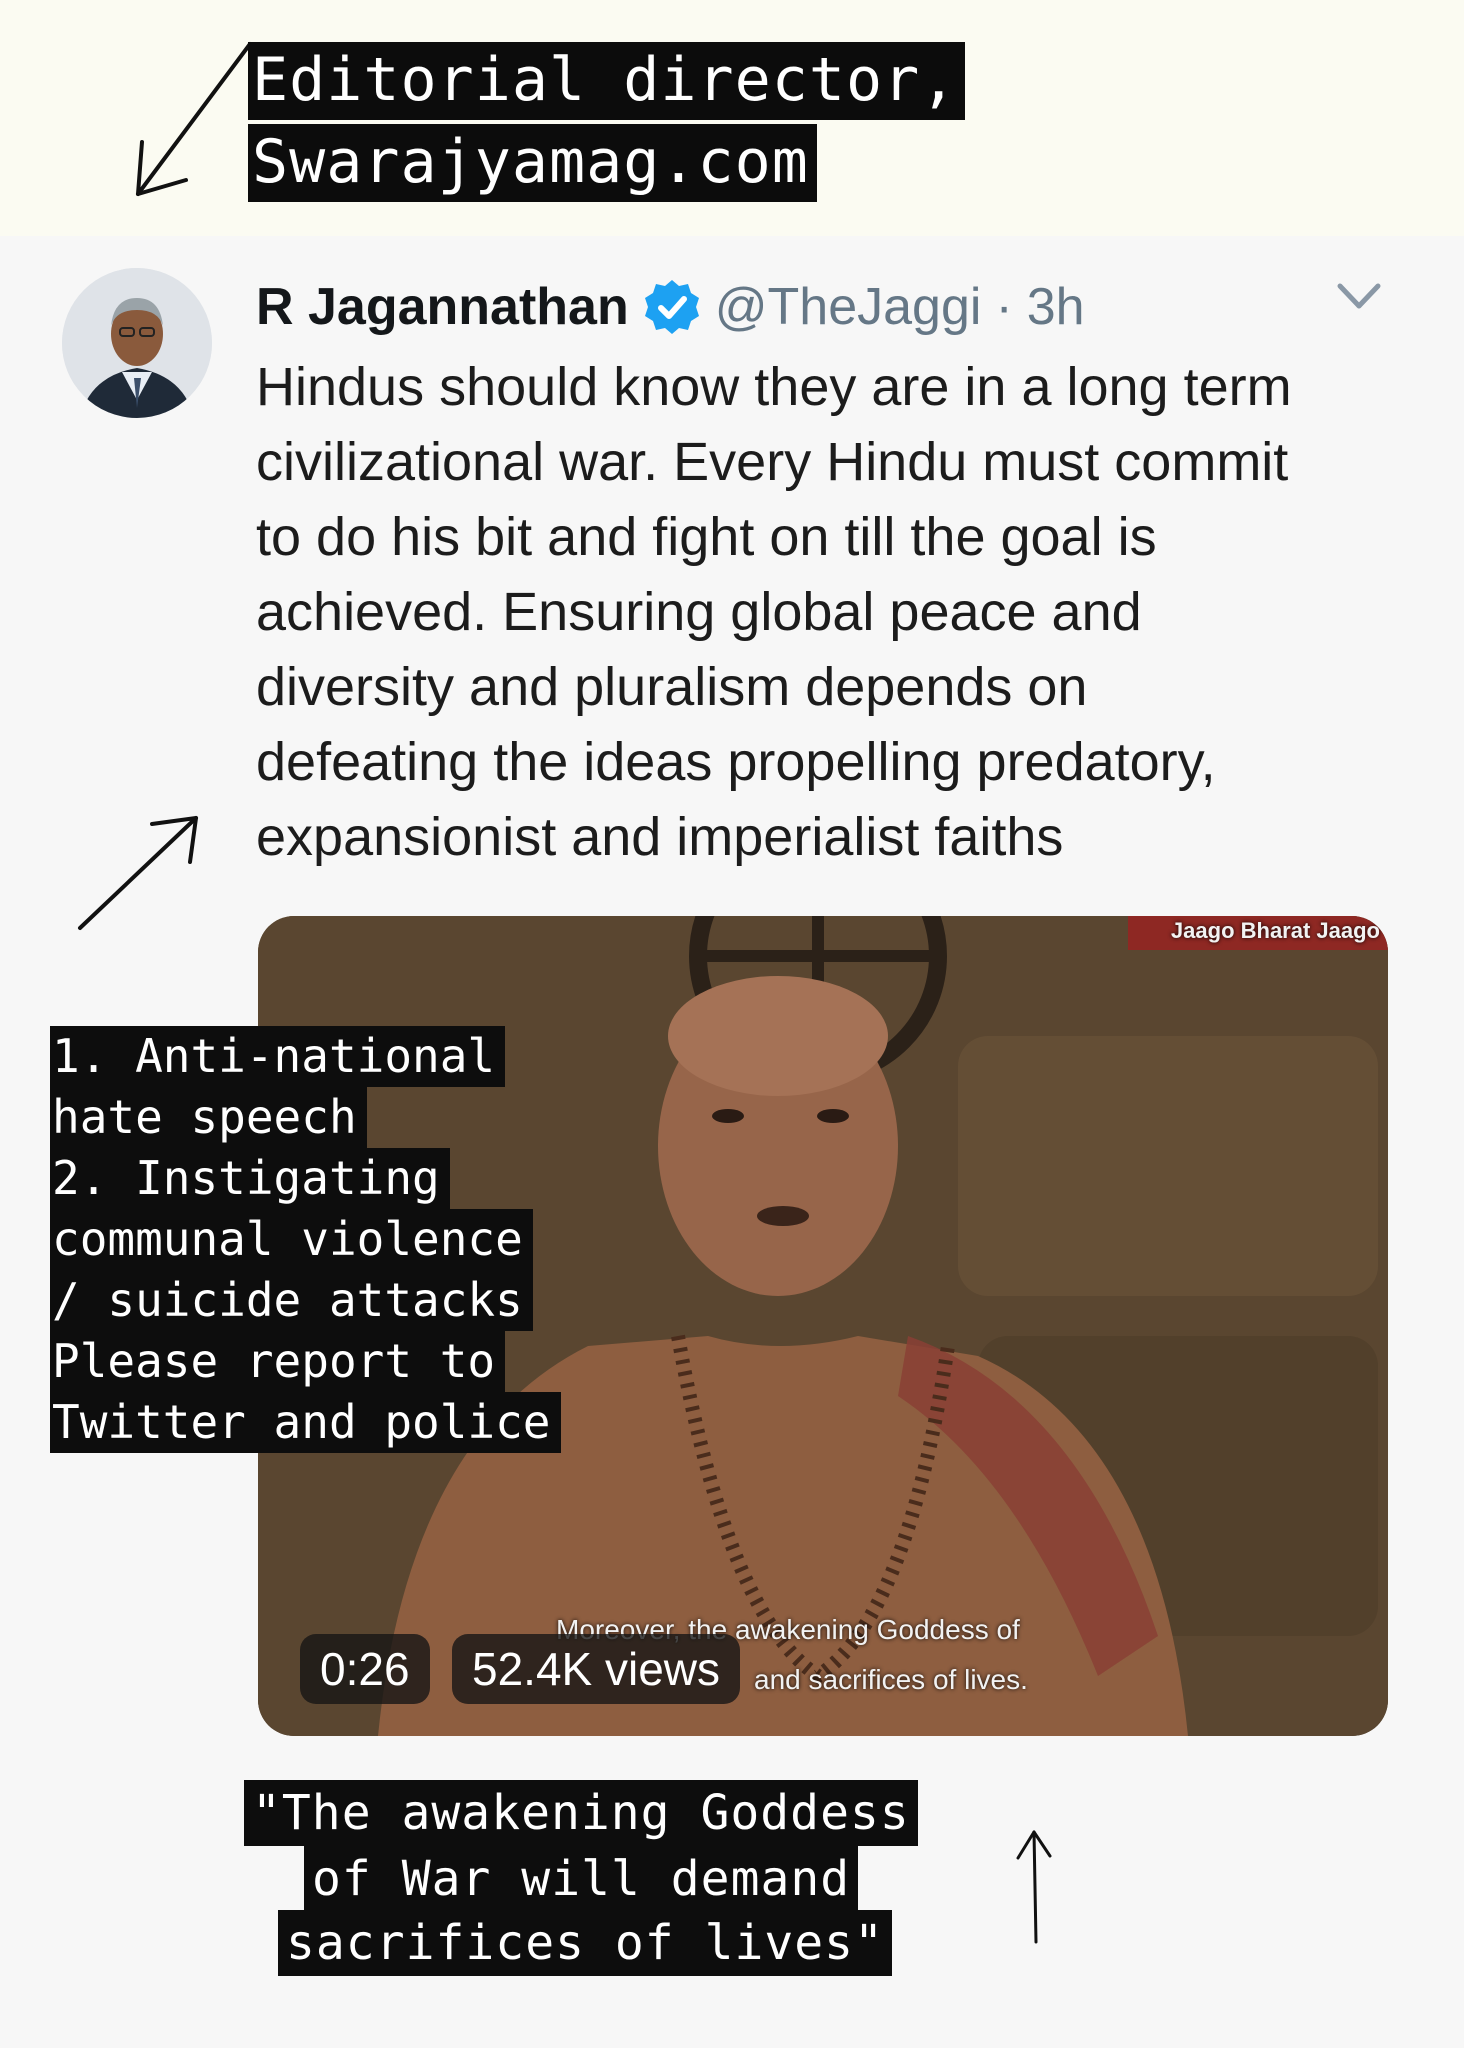 This screenshot has height=2048, width=1464. I want to click on warning-line: Twitter and police, so click(305, 1422).